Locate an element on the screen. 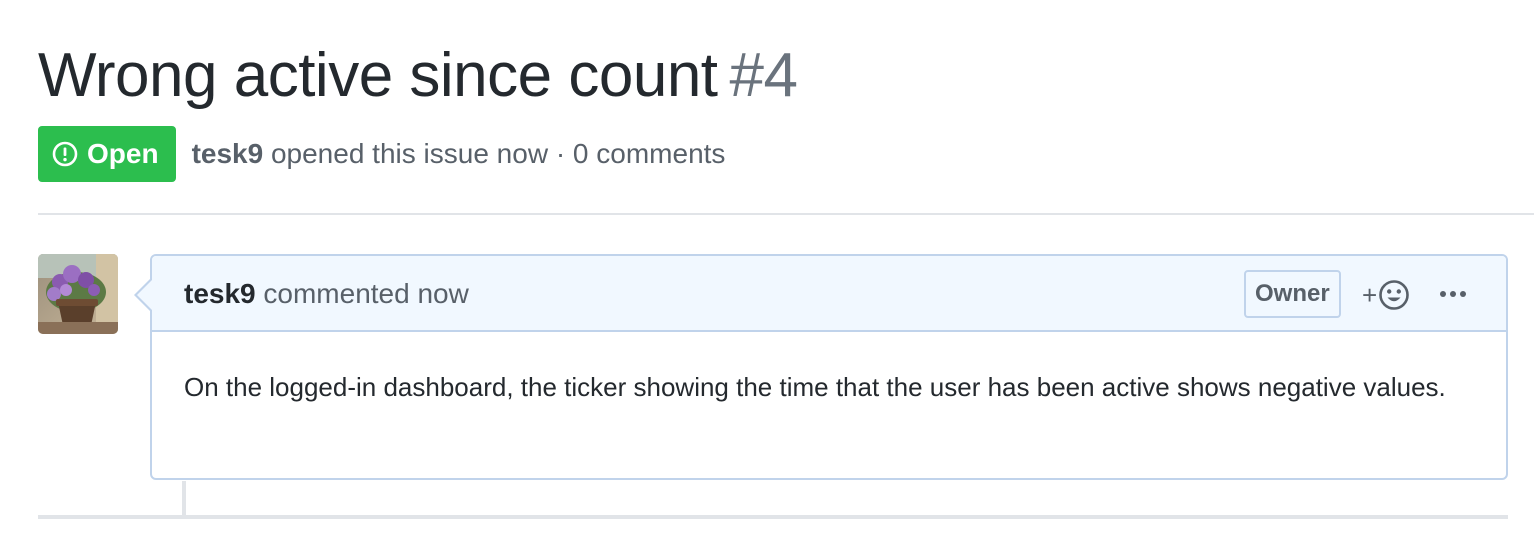 Image resolution: width=1534 pixels, height=542 pixels. issue-author-link: tesk9 is located at coordinates (228, 153).